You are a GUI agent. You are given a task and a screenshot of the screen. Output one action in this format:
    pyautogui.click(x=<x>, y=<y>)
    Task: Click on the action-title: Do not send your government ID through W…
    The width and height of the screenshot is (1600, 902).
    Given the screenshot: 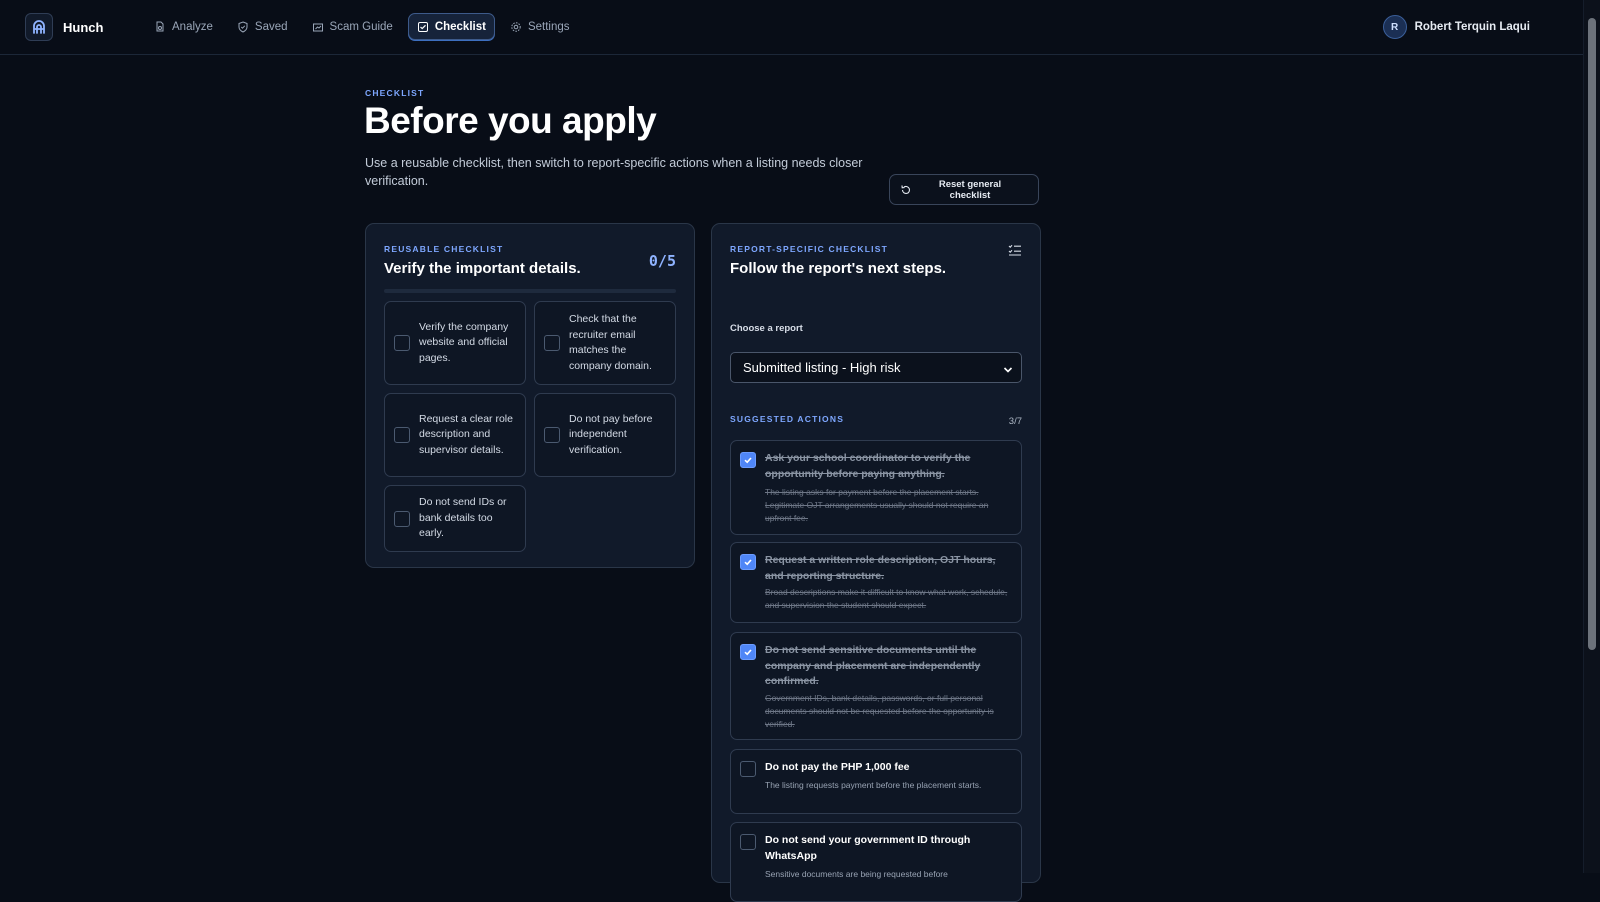 What is the action you would take?
    pyautogui.click(x=868, y=848)
    